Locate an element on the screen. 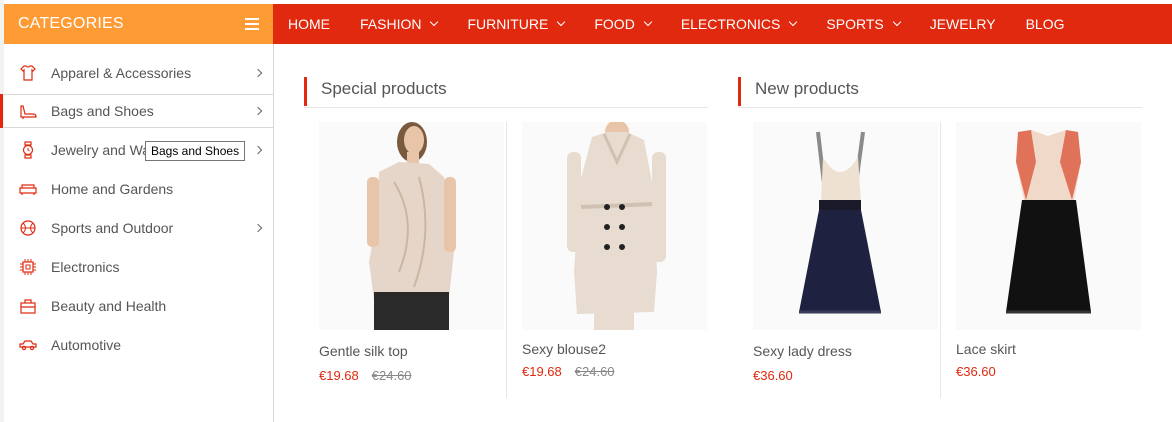 This screenshot has height=422, width=1172. nav-blog: BLOG is located at coordinates (1045, 24).